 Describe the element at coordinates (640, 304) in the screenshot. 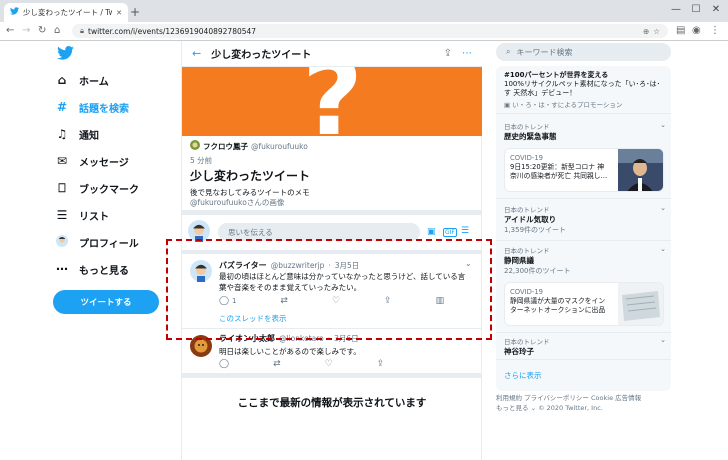

I see `news-card-image` at that location.